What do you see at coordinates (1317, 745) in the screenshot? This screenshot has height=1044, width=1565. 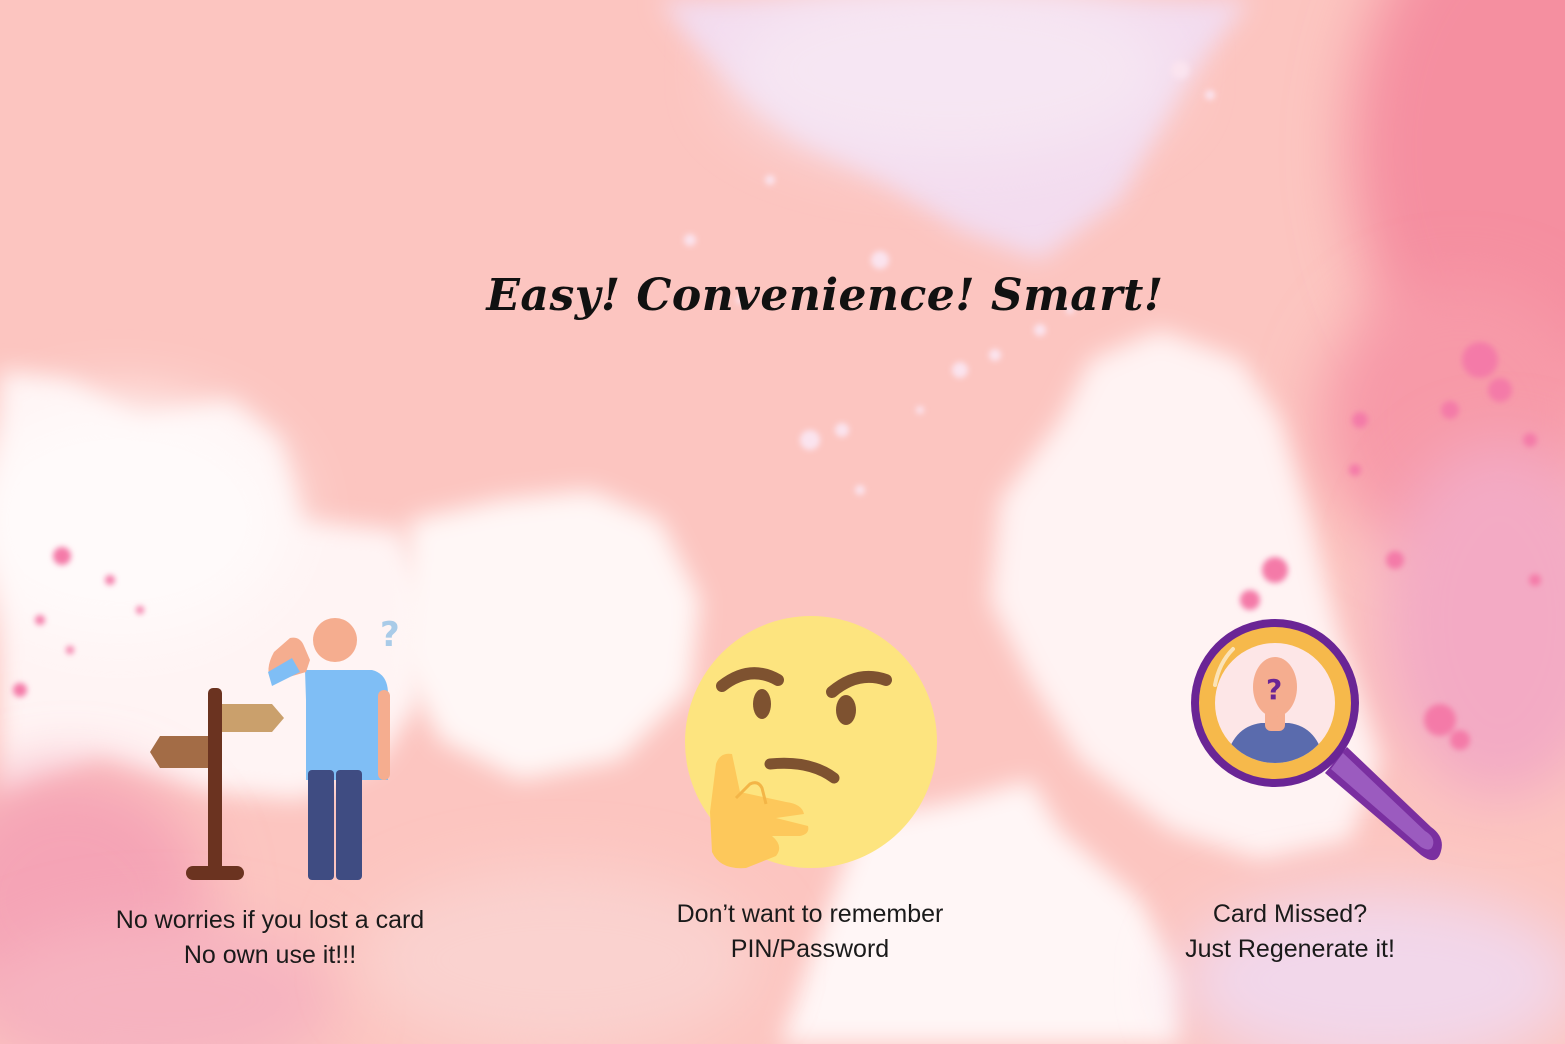 I see `magnifier-question-person-icon: ?` at bounding box center [1317, 745].